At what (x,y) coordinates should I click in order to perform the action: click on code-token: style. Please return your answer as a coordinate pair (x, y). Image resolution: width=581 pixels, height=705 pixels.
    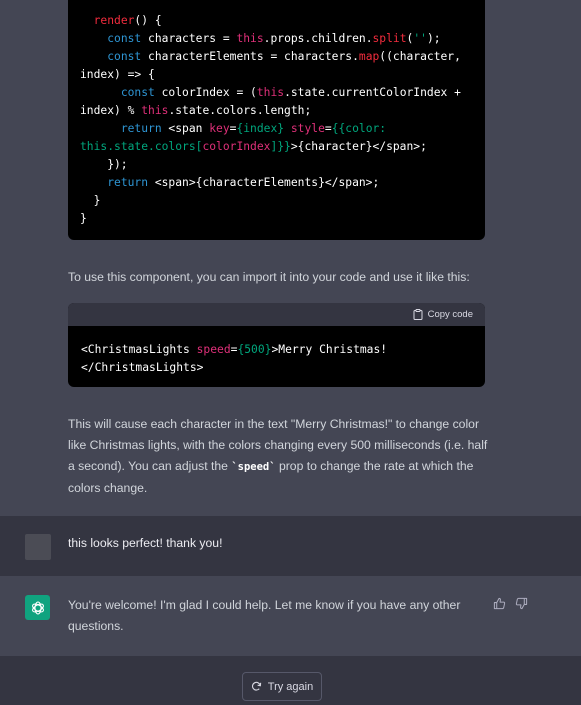
    Looking at the image, I should click on (307, 128).